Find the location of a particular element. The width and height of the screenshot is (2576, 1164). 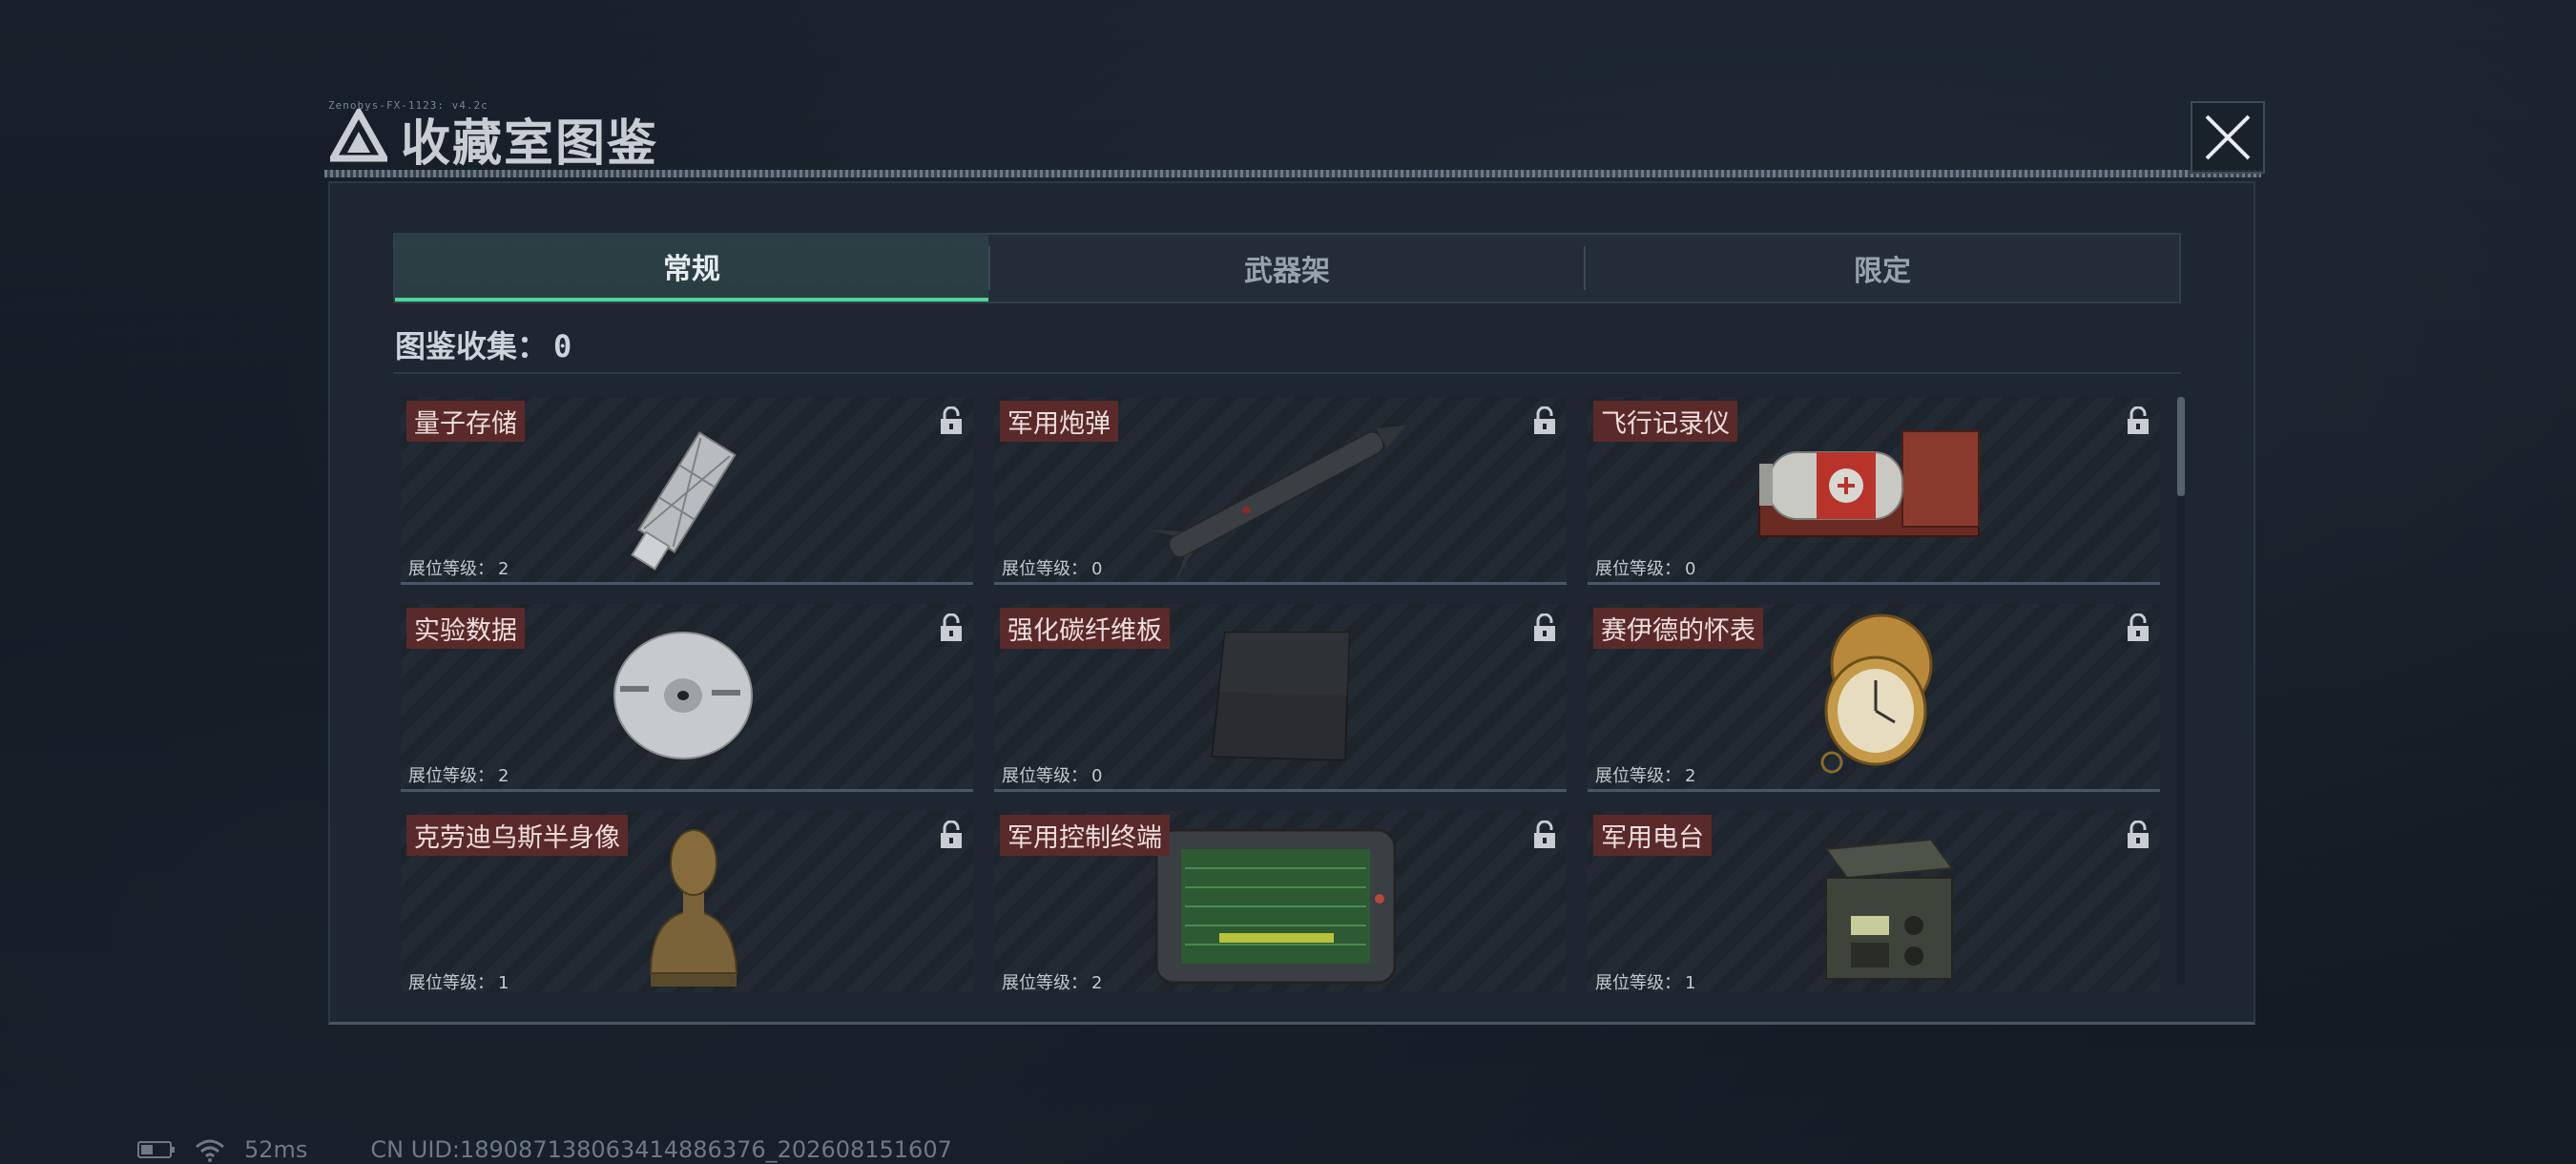

item-card-carbon-plate: 强化碳纤维板 展位等级： 0 is located at coordinates (1280, 698).